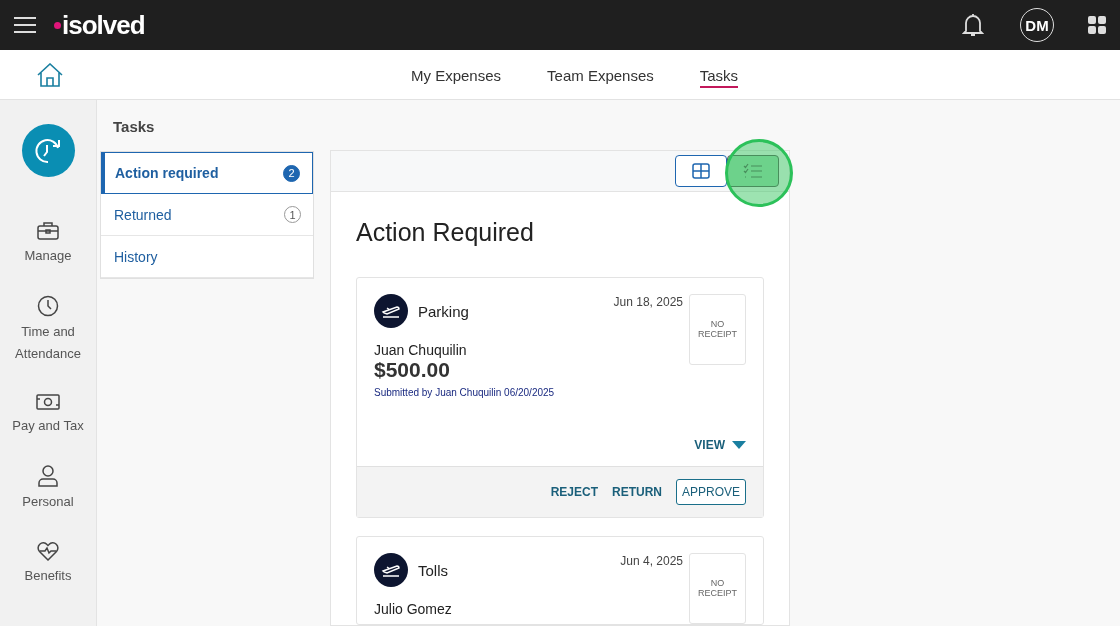  Describe the element at coordinates (134, 126) in the screenshot. I see `tasks-title: Tasks` at that location.